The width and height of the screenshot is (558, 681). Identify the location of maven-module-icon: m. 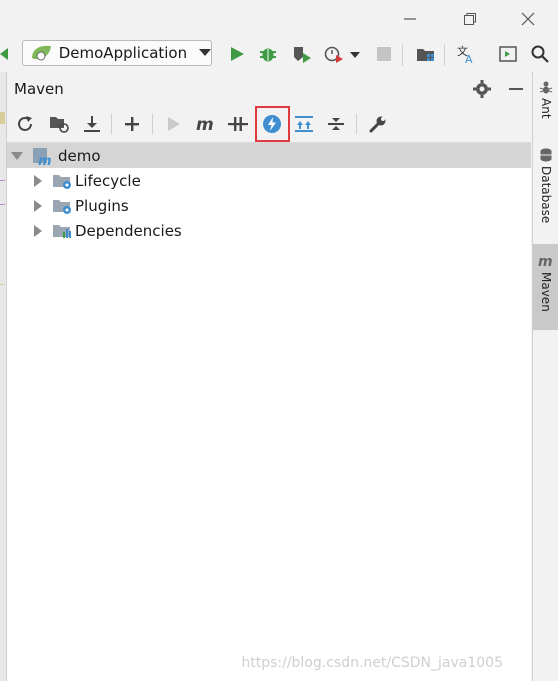
(42, 156).